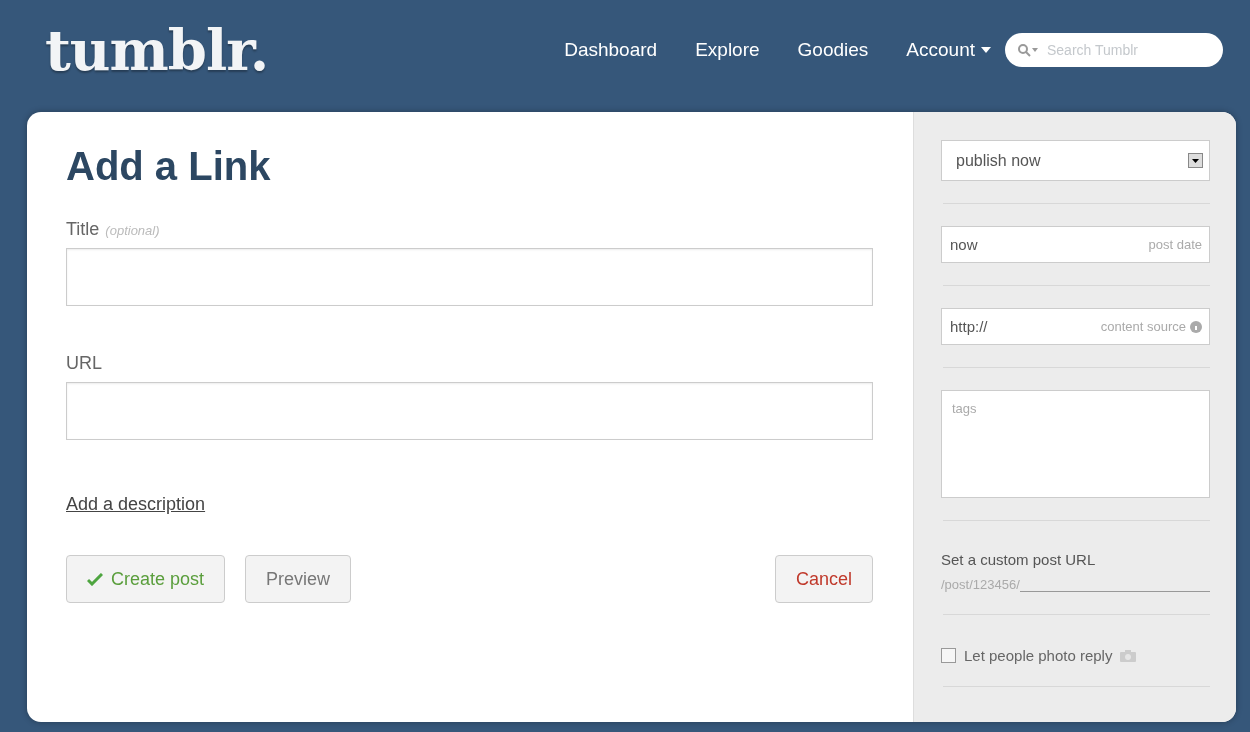 The width and height of the screenshot is (1250, 732). Describe the element at coordinates (1114, 50) in the screenshot. I see `search-field: Search Tumblr` at that location.